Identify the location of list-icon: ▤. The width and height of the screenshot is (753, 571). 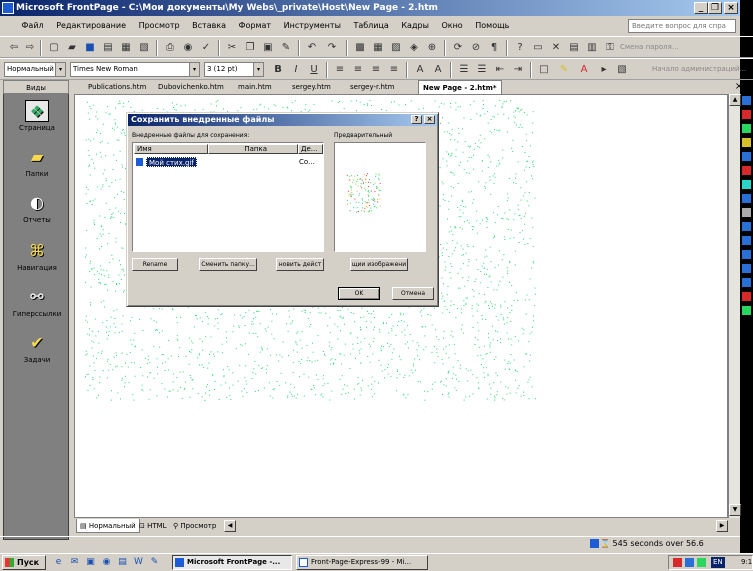
(574, 47).